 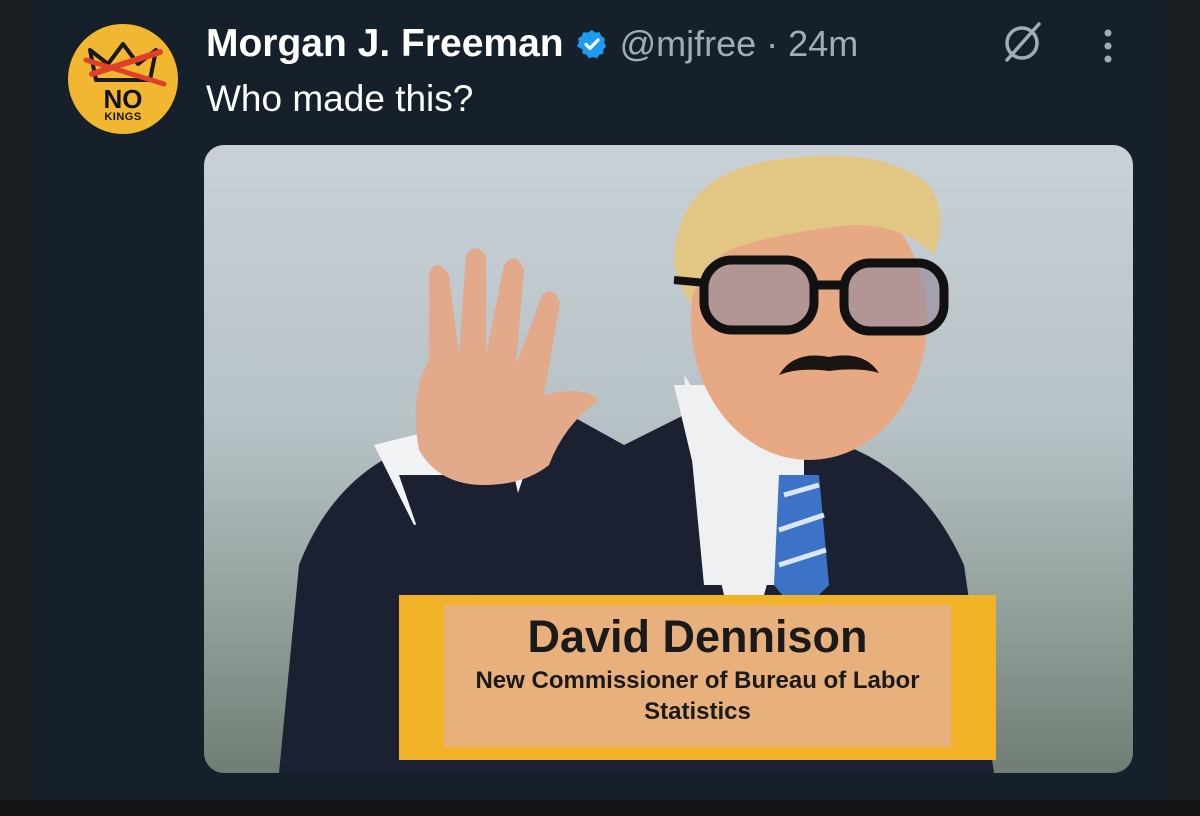 I want to click on right-margin, so click(x=1183, y=408).